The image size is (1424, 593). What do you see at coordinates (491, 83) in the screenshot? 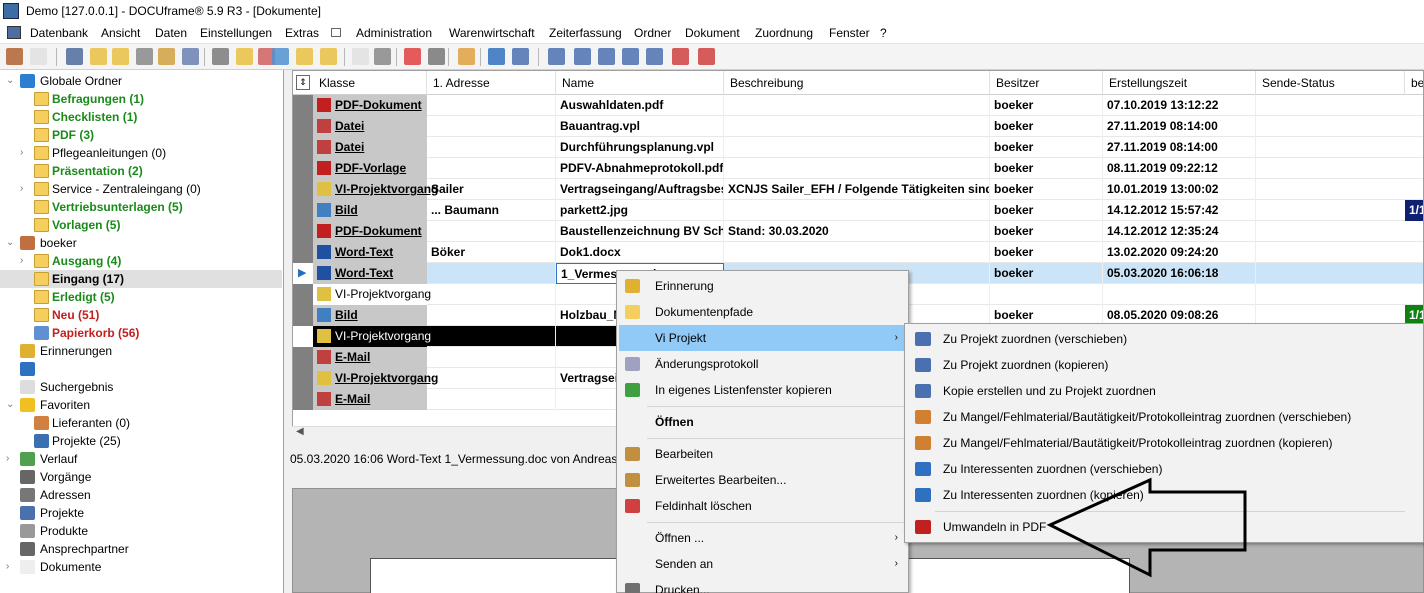
I see `column-header: 1. Adresse` at bounding box center [491, 83].